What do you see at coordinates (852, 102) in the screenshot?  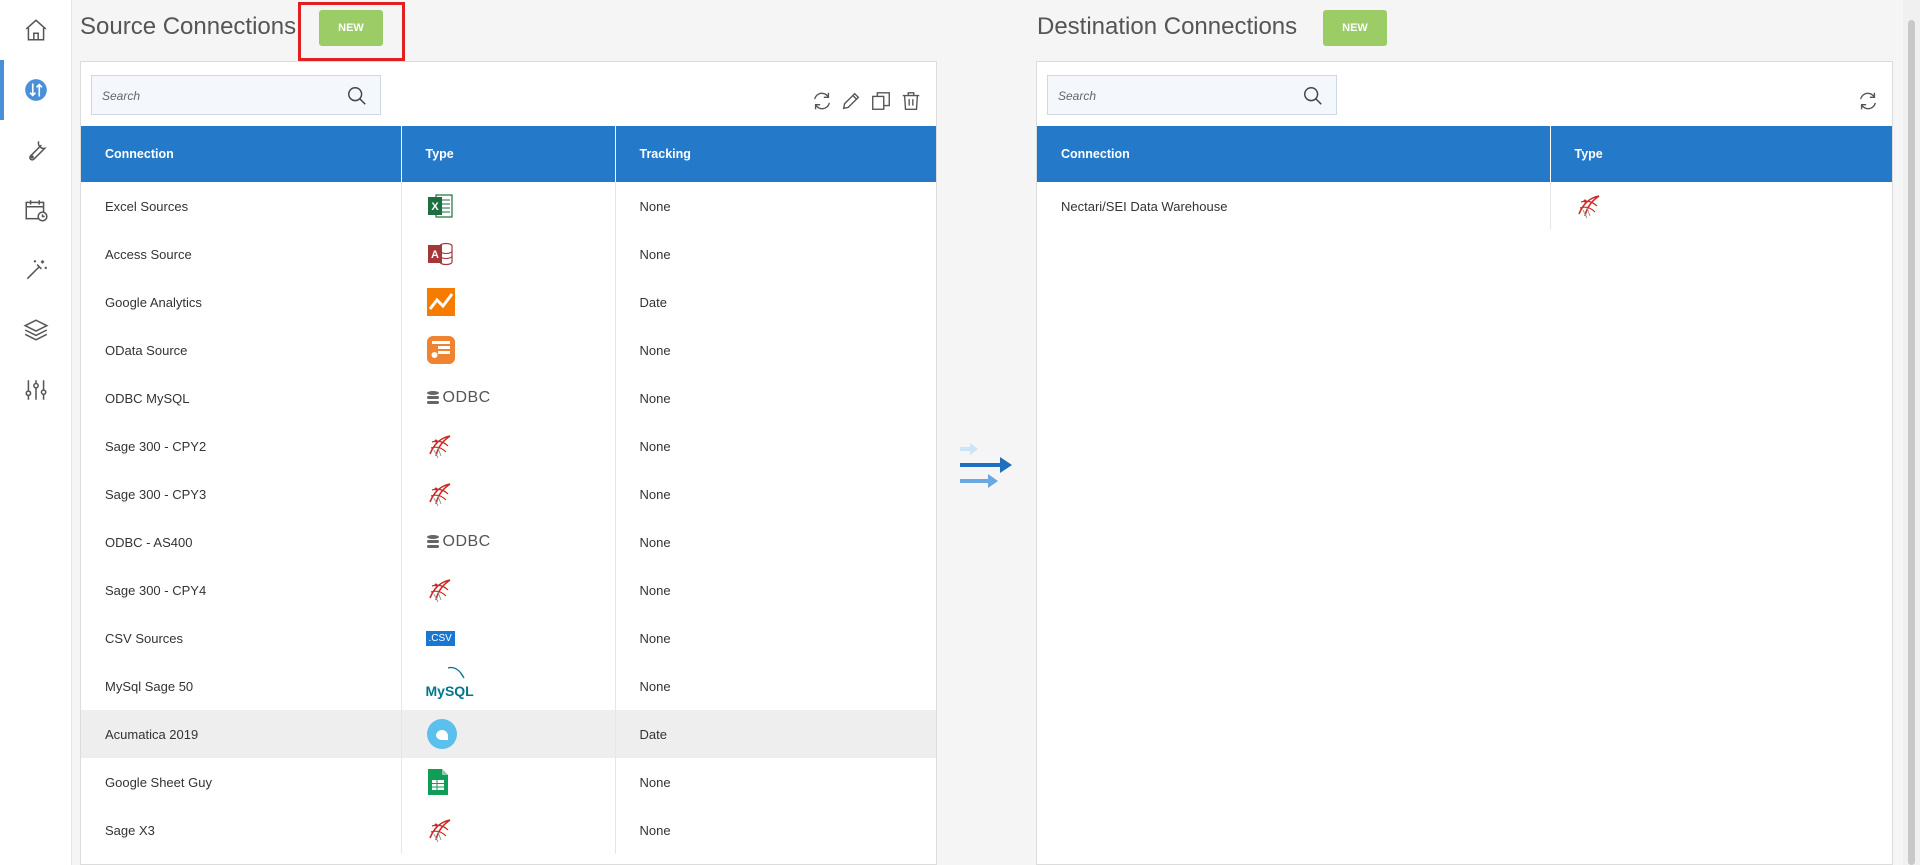 I see `source-edit-button` at bounding box center [852, 102].